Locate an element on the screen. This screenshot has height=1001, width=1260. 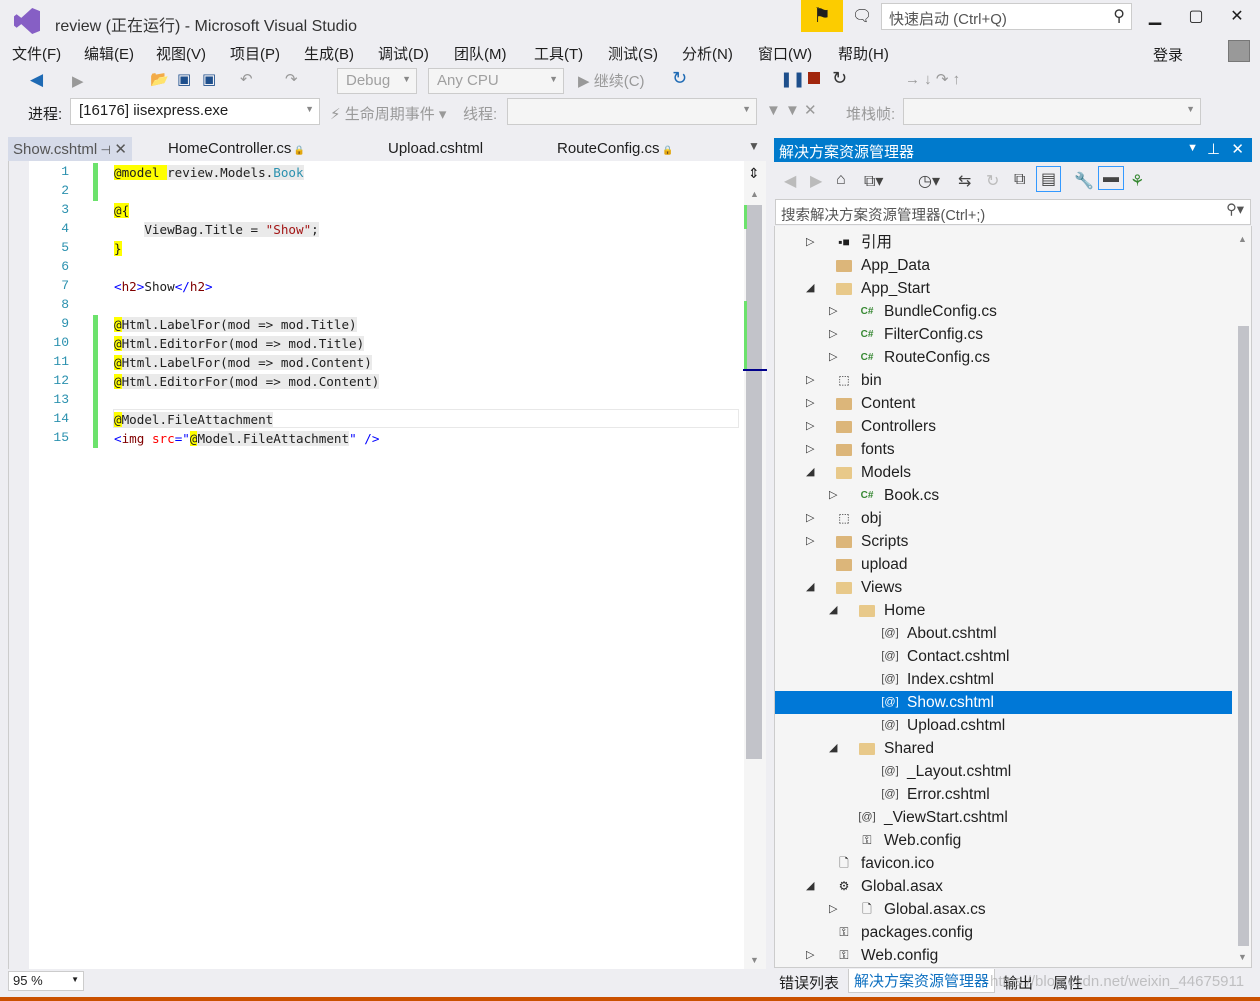
undo-icon: ↶ is located at coordinates (246, 79).